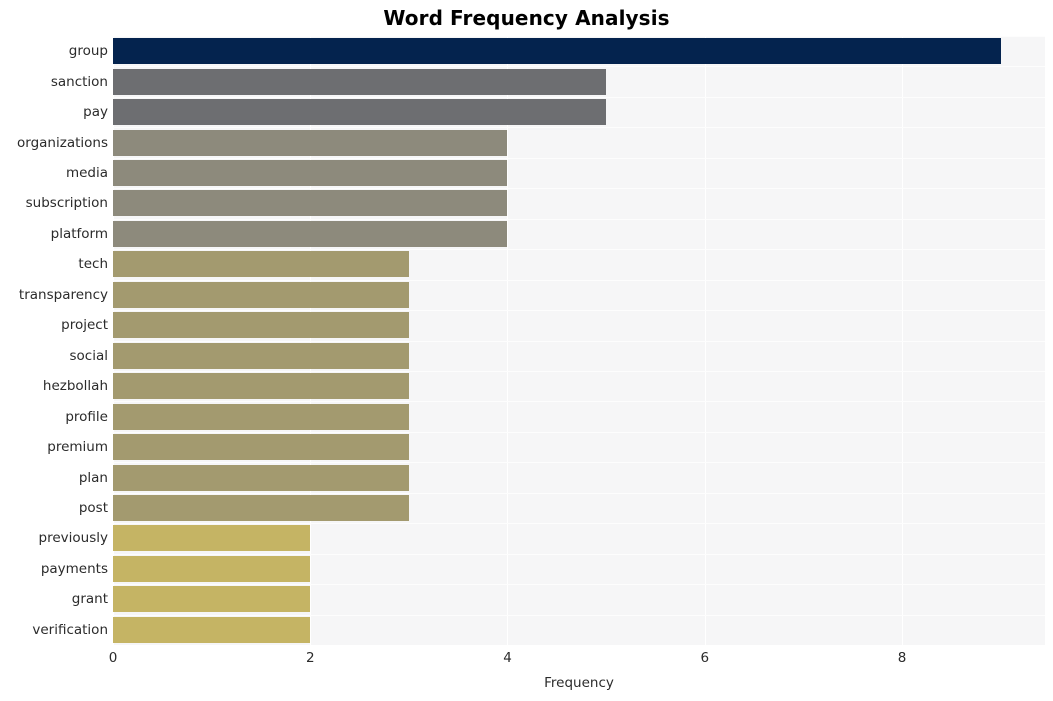 The height and width of the screenshot is (701, 1053). I want to click on x-axis-label: Frequency, so click(579, 683).